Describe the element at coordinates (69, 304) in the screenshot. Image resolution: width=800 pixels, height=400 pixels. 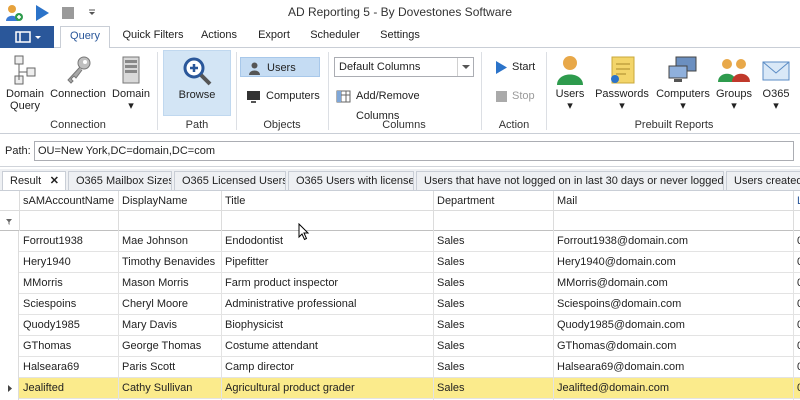
I see `cell-samaccountname: Sciespoins` at that location.